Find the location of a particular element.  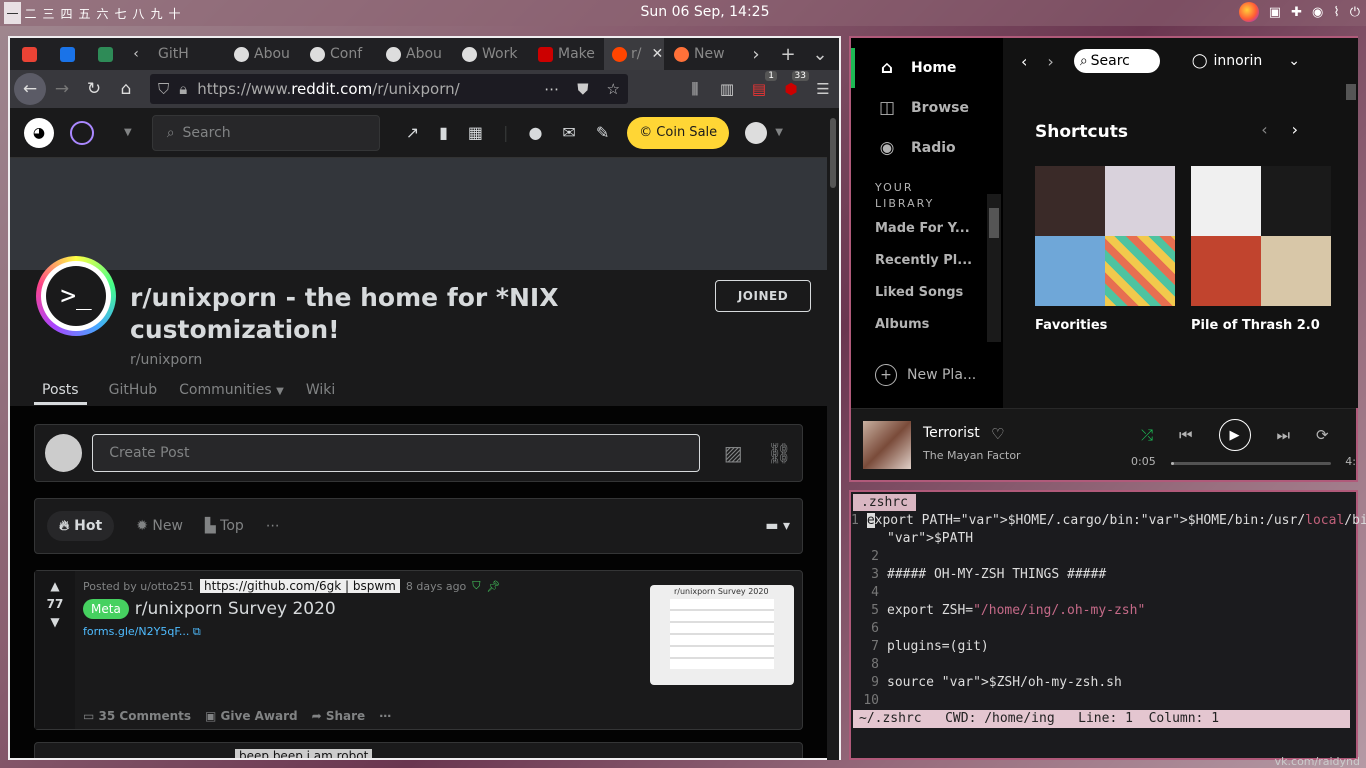

shield-icon: ⛉ is located at coordinates (163, 89).